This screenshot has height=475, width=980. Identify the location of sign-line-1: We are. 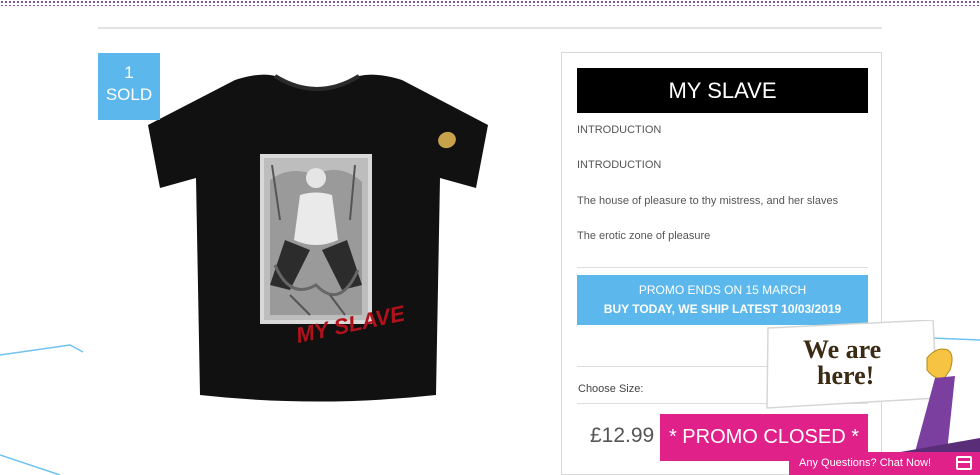
(842, 349).